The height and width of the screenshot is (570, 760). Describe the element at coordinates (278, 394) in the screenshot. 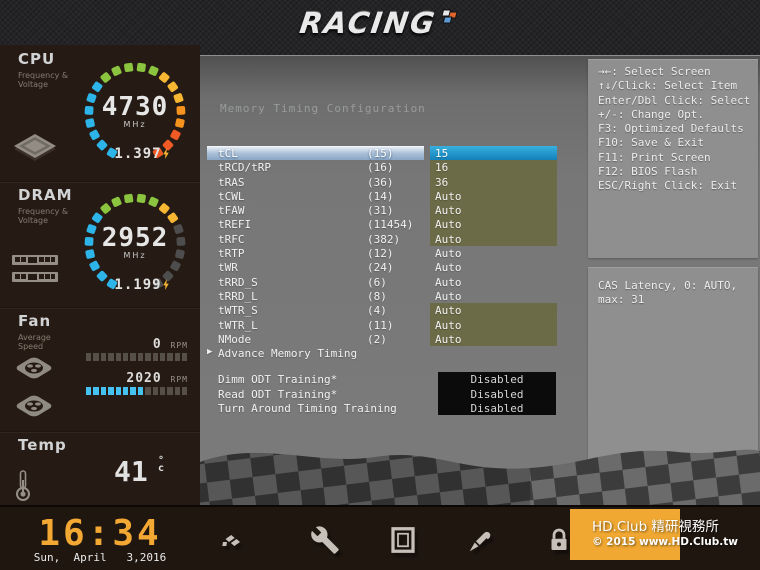

I see `training-label: Read ODT Training*` at that location.